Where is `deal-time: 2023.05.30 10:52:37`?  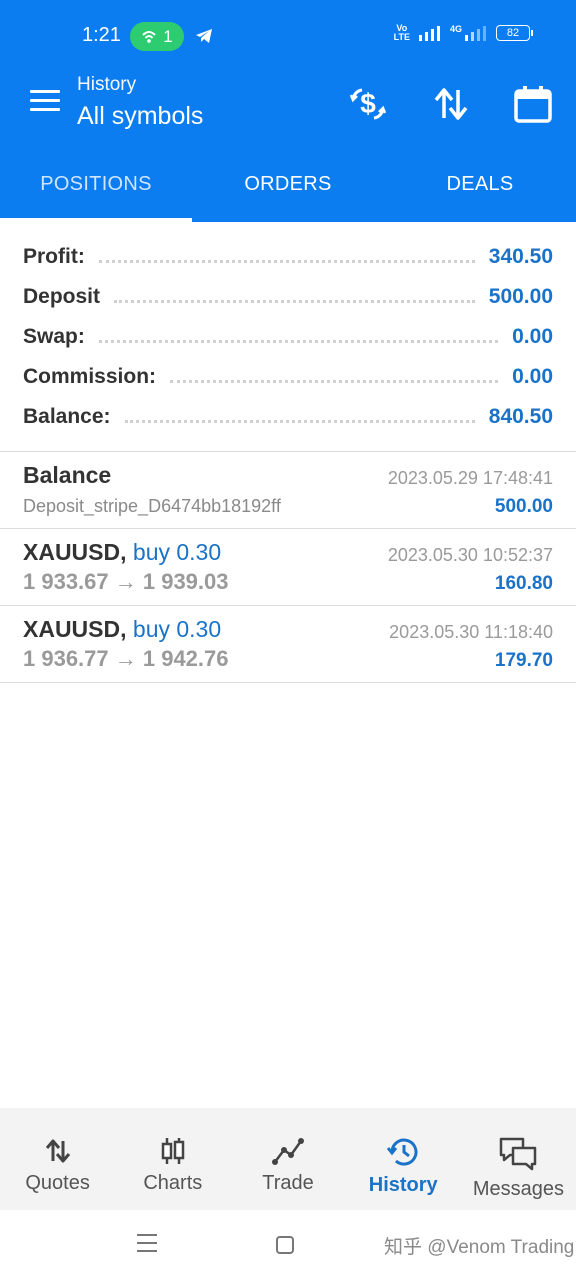 deal-time: 2023.05.30 10:52:37 is located at coordinates (470, 555).